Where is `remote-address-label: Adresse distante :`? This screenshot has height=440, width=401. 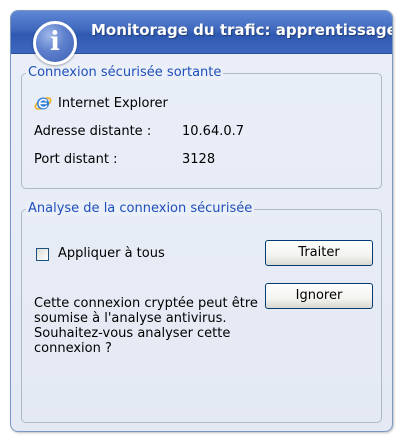
remote-address-label: Adresse distante : is located at coordinates (93, 131).